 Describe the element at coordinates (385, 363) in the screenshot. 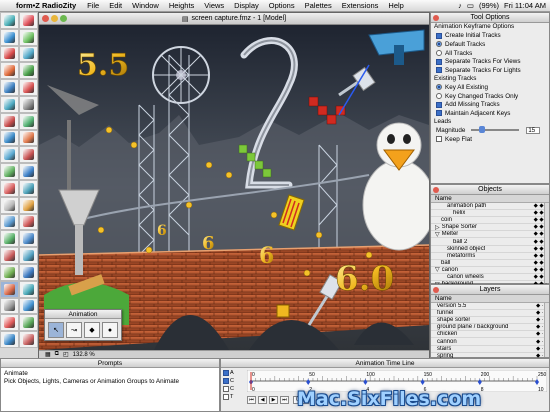

I see `timeline-title: Animation Time Line` at that location.